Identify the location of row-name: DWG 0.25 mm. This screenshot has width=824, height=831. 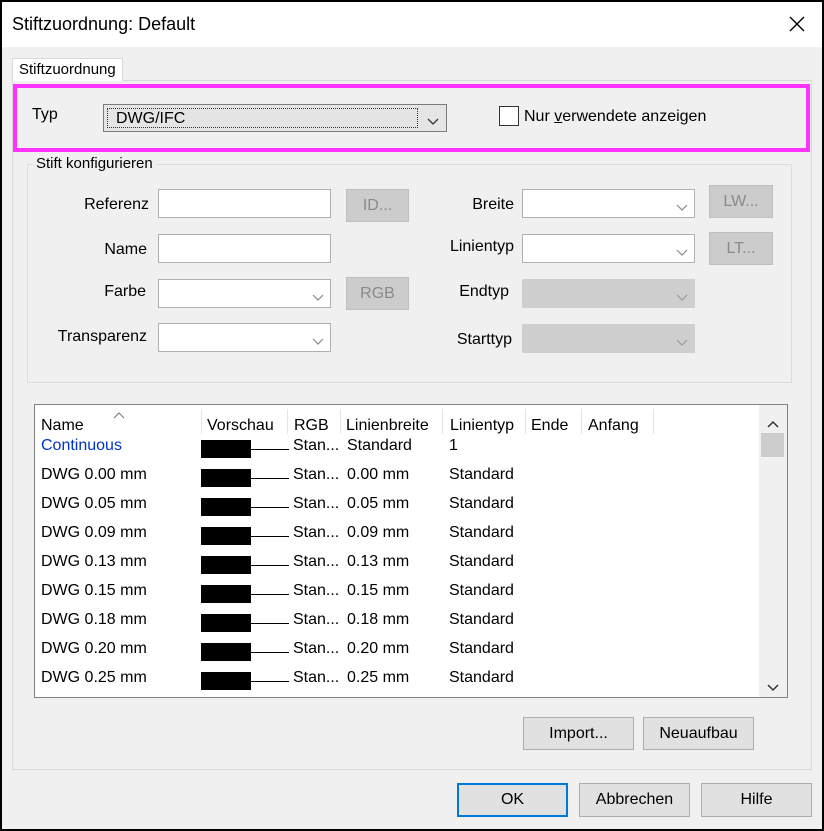
(94, 677).